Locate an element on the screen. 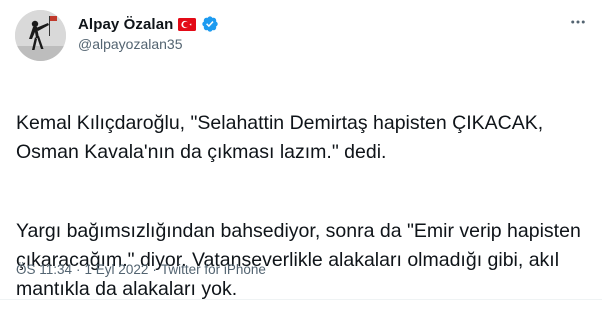  author-display-name: Alpay Özalan is located at coordinates (125, 24).